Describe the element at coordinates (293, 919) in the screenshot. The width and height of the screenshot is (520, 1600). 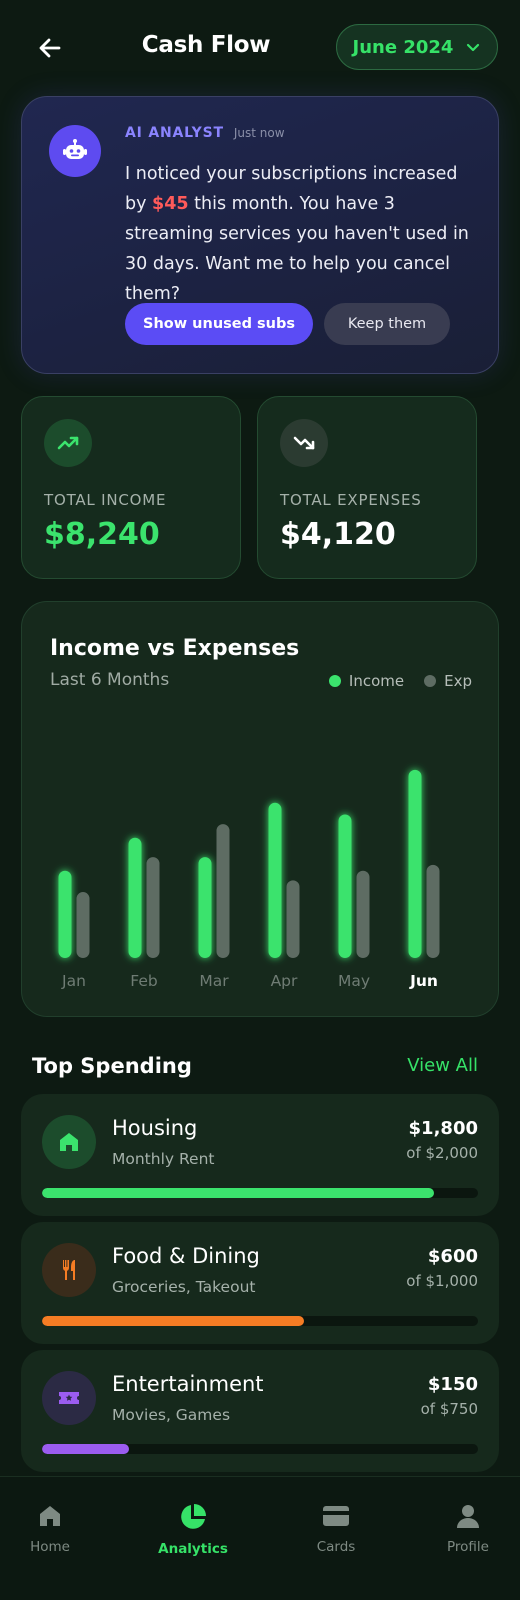
I see `bar-expenses-apr` at that location.